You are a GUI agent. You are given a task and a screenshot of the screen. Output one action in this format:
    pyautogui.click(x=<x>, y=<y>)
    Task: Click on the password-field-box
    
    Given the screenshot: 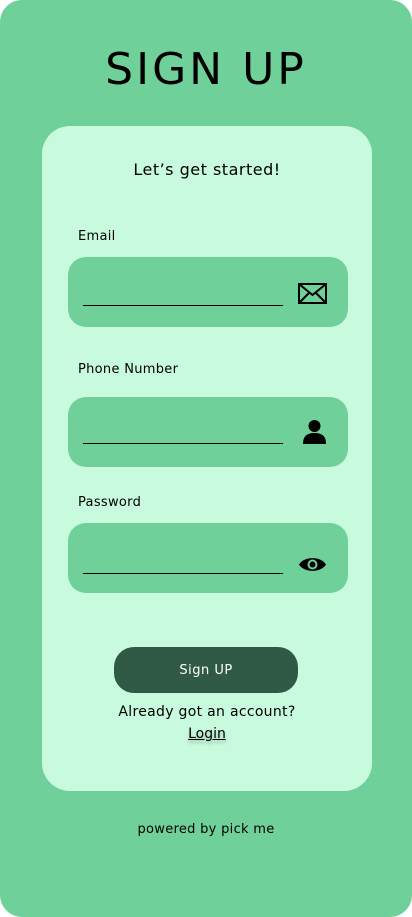 What is the action you would take?
    pyautogui.click(x=208, y=558)
    